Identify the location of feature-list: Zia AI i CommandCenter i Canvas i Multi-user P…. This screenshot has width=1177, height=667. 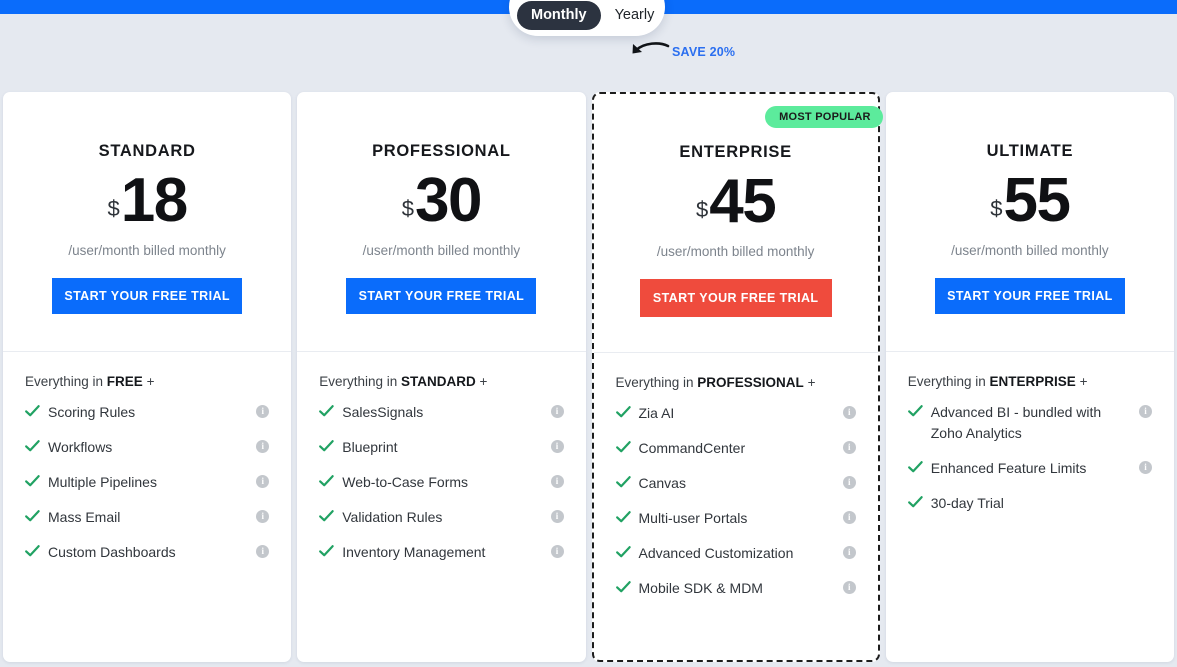
(735, 501).